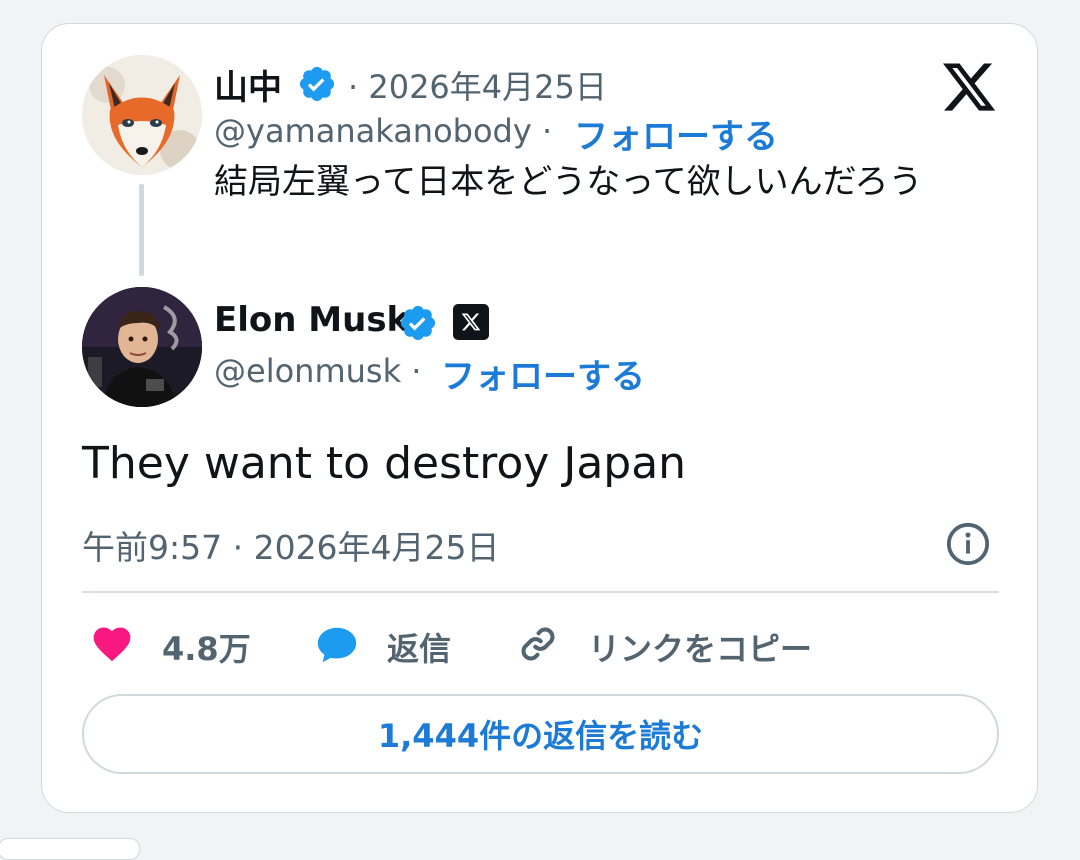 The height and width of the screenshot is (860, 1080). What do you see at coordinates (968, 544) in the screenshot?
I see `info-icon` at bounding box center [968, 544].